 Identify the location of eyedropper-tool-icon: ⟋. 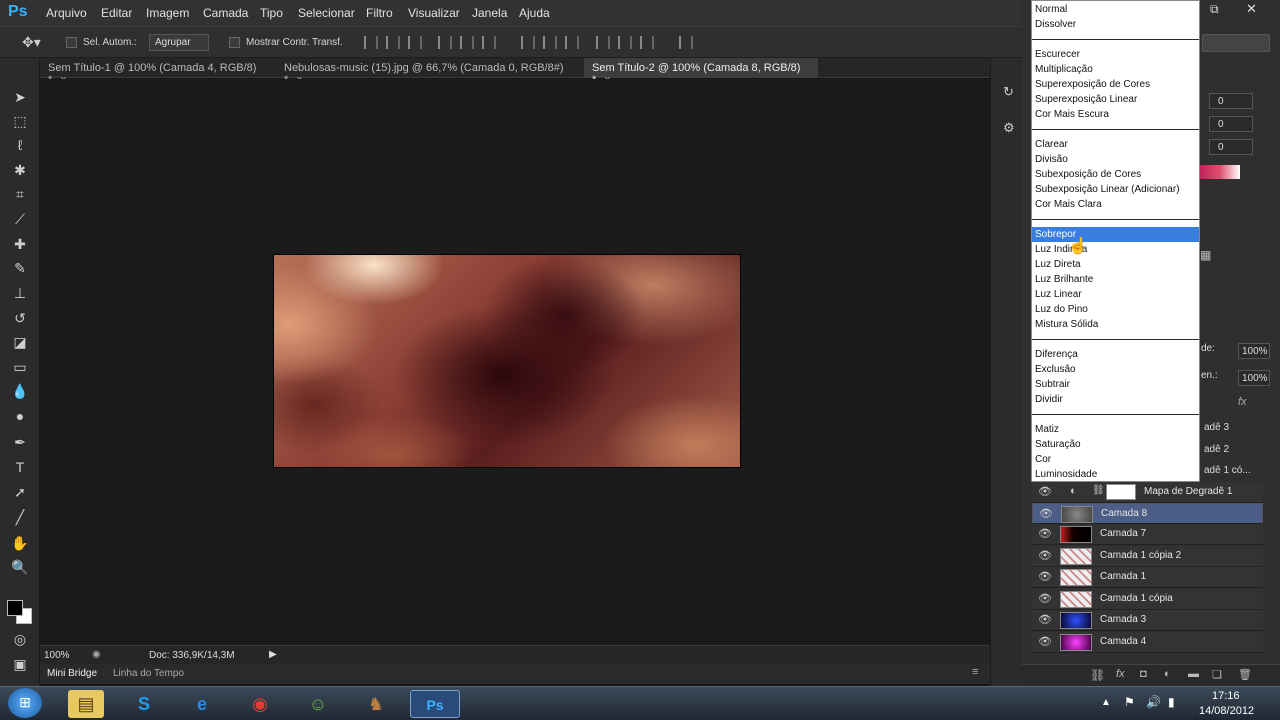
(20, 219).